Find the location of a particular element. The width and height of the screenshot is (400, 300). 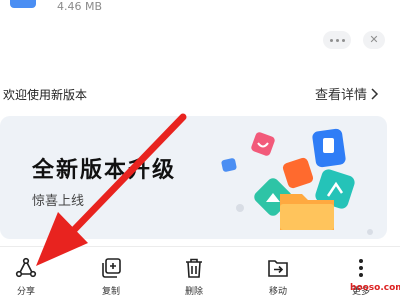

move-button: 移动 is located at coordinates (278, 273).